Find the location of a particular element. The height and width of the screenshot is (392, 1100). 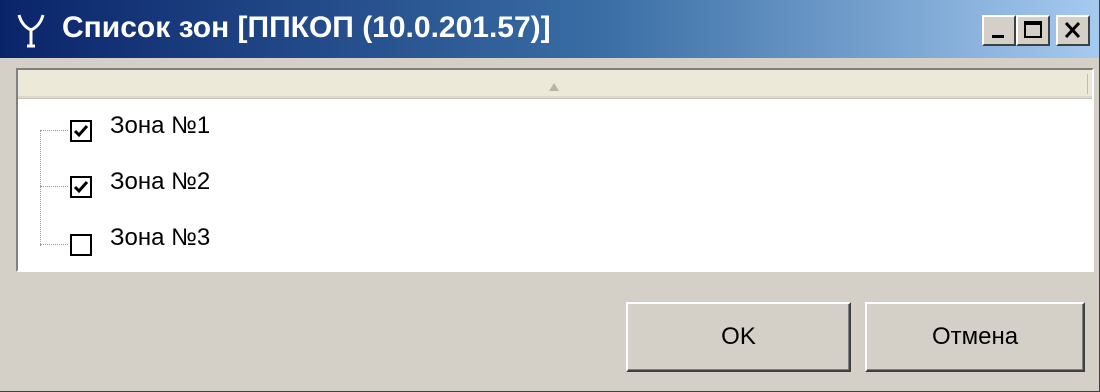

ok-button: OK is located at coordinates (738, 337).